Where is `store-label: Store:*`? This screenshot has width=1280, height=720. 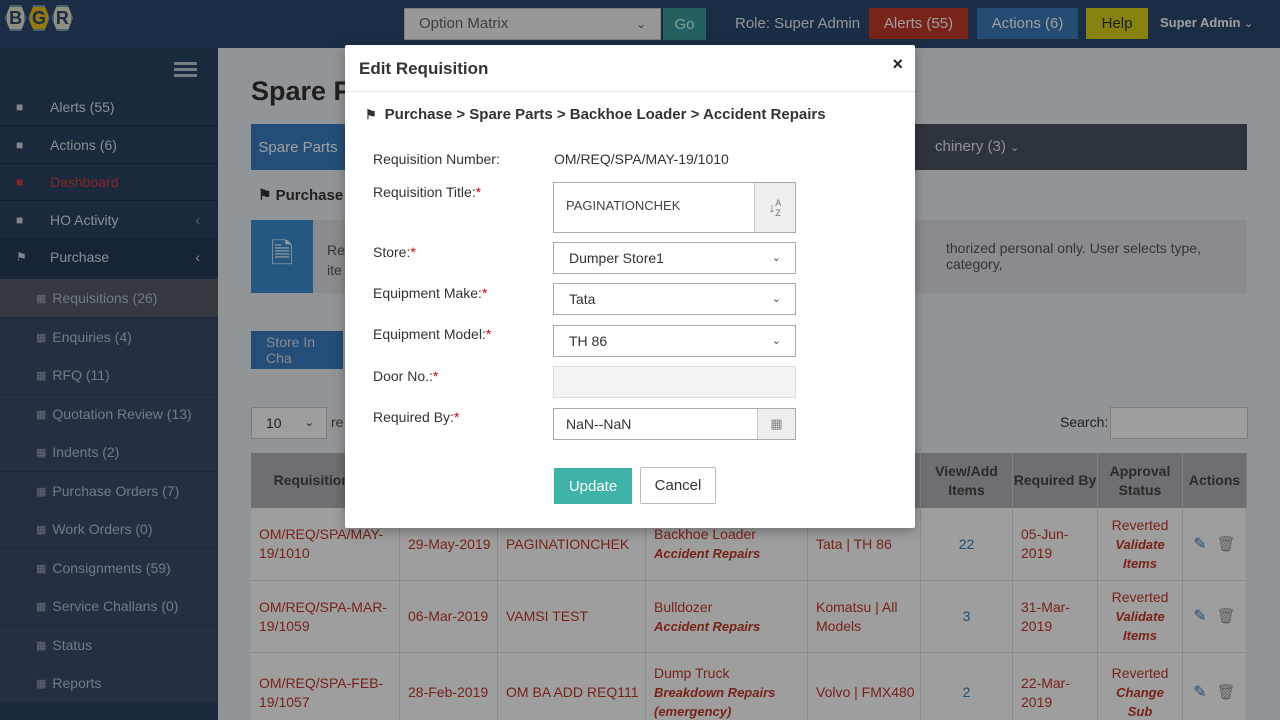 store-label: Store:* is located at coordinates (394, 252).